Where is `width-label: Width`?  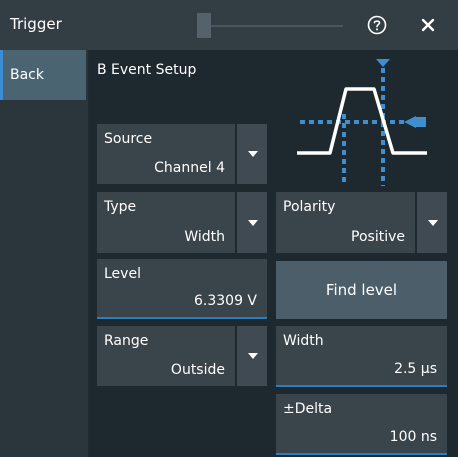
width-label: Width is located at coordinates (303, 341).